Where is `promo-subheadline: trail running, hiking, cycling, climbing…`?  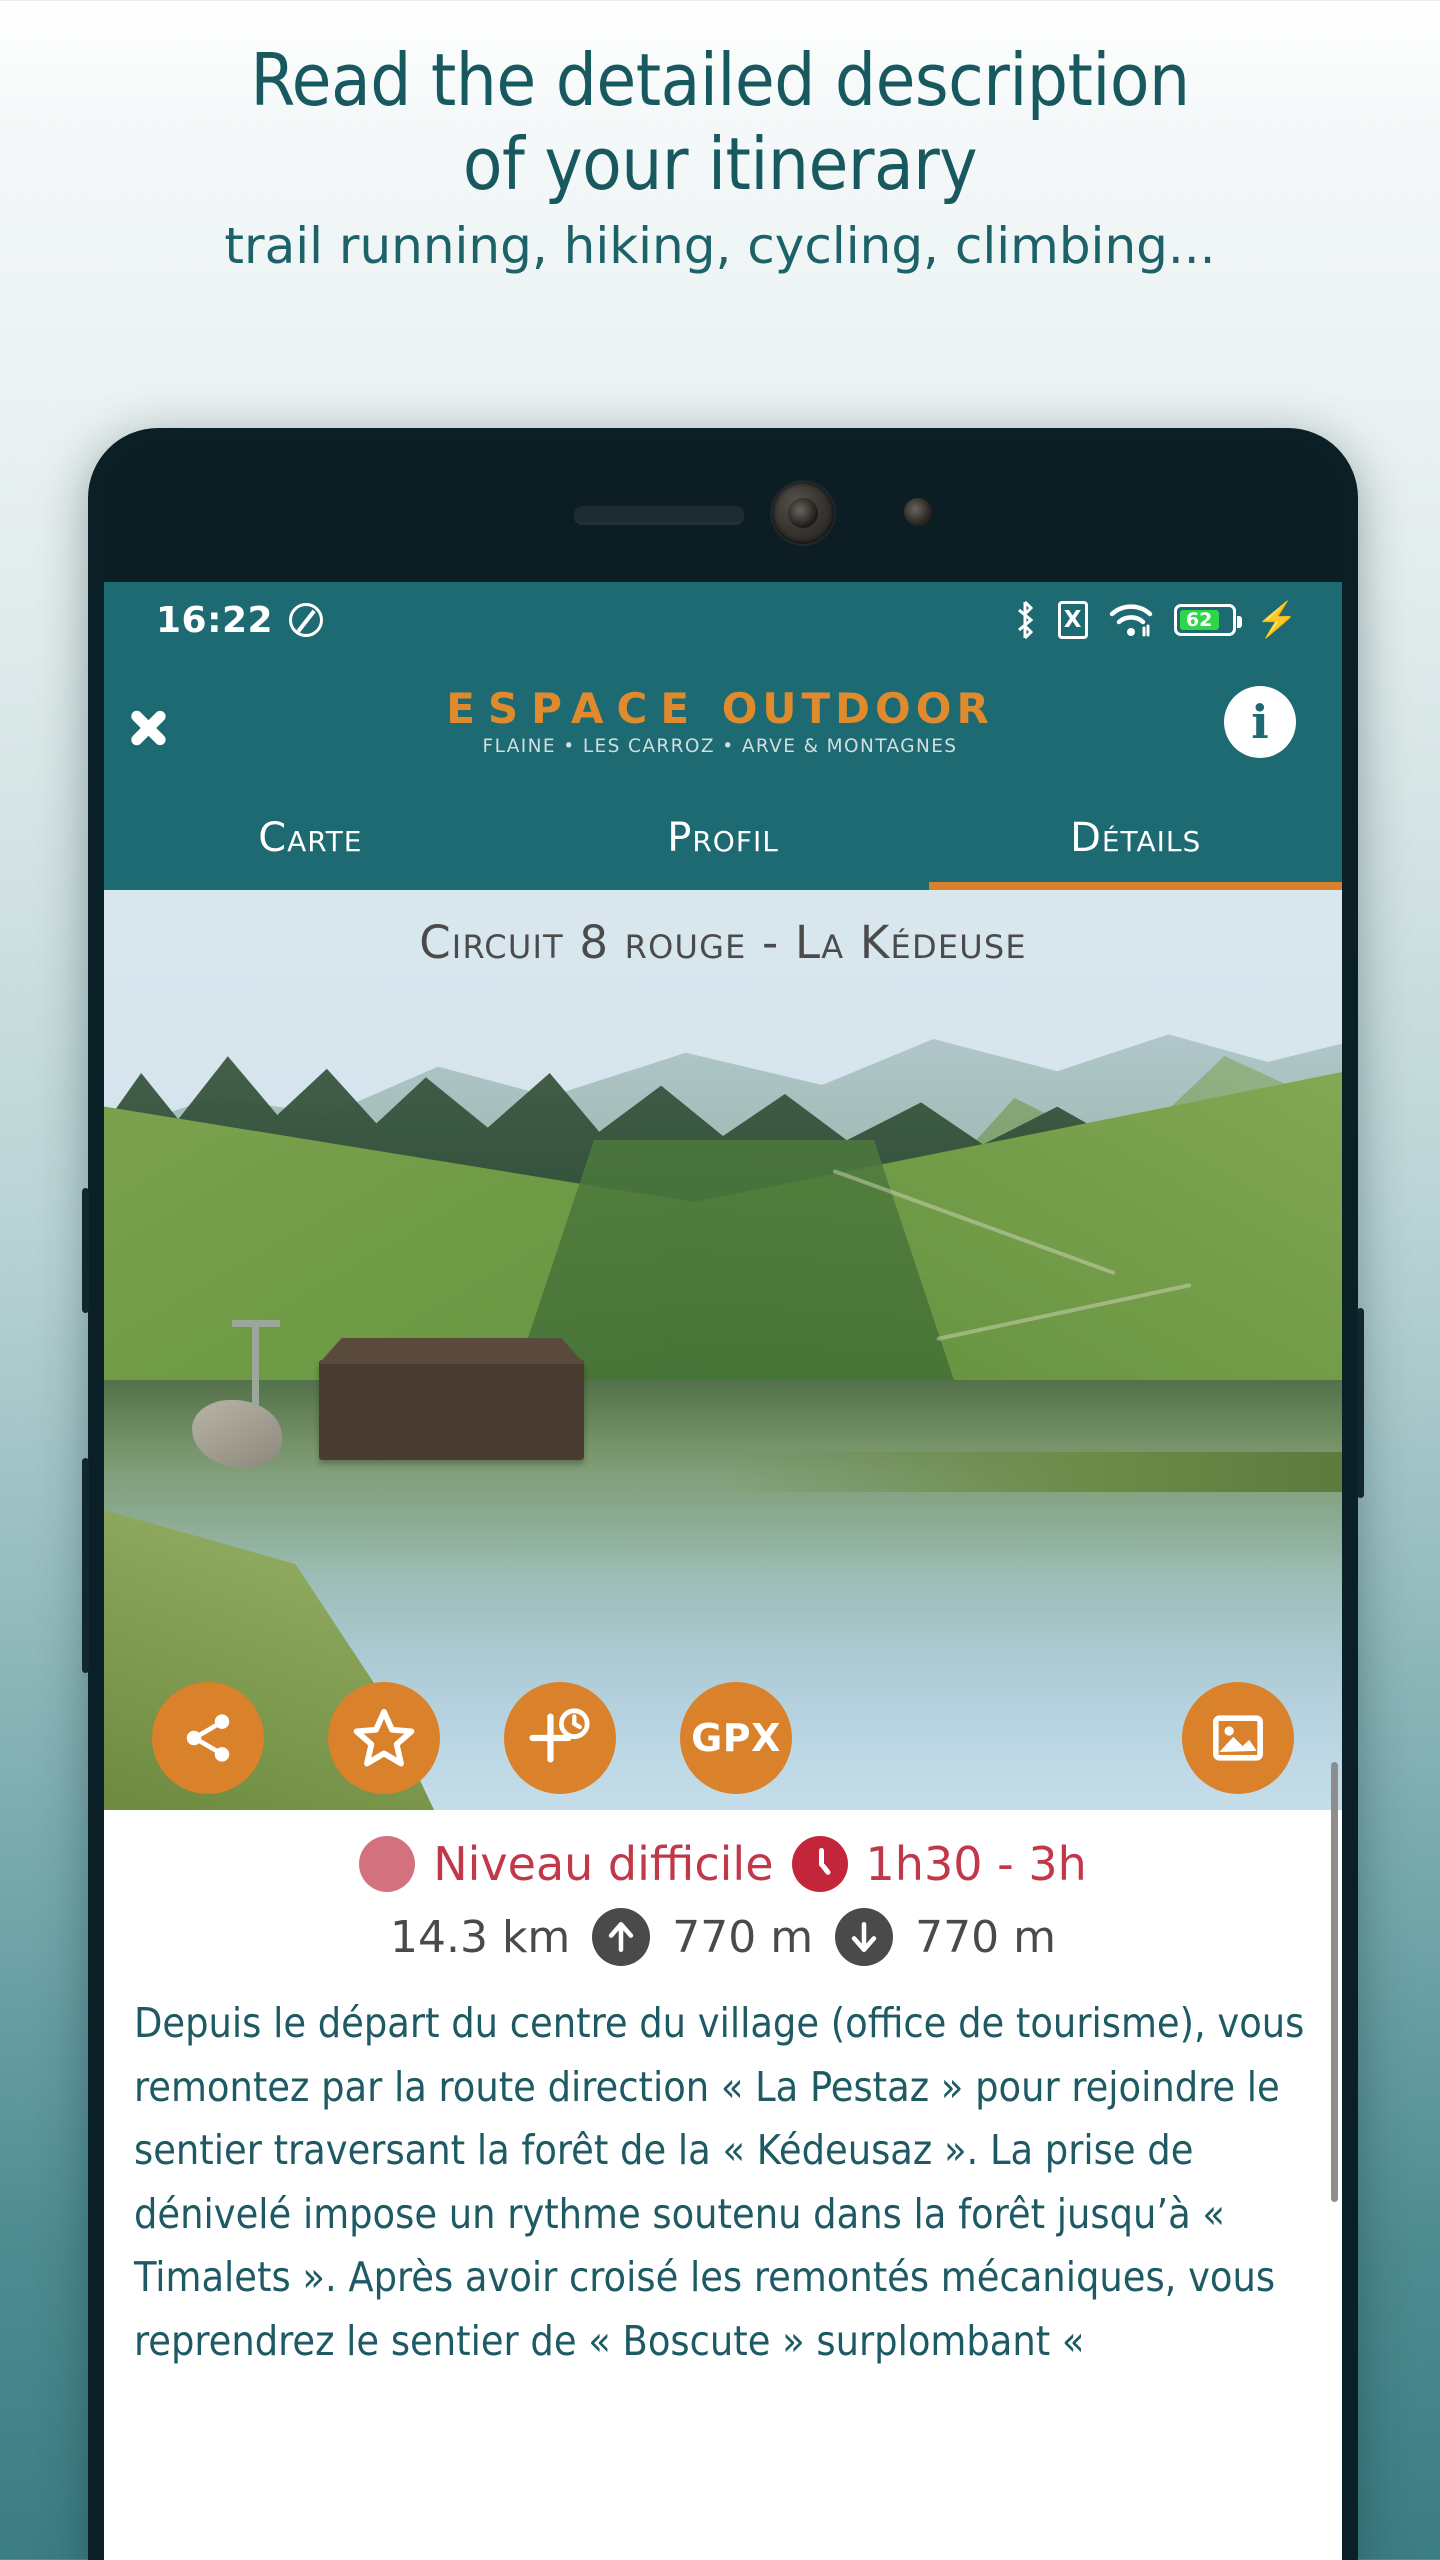
promo-subheadline: trail running, hiking, cycling, climbing… is located at coordinates (720, 246).